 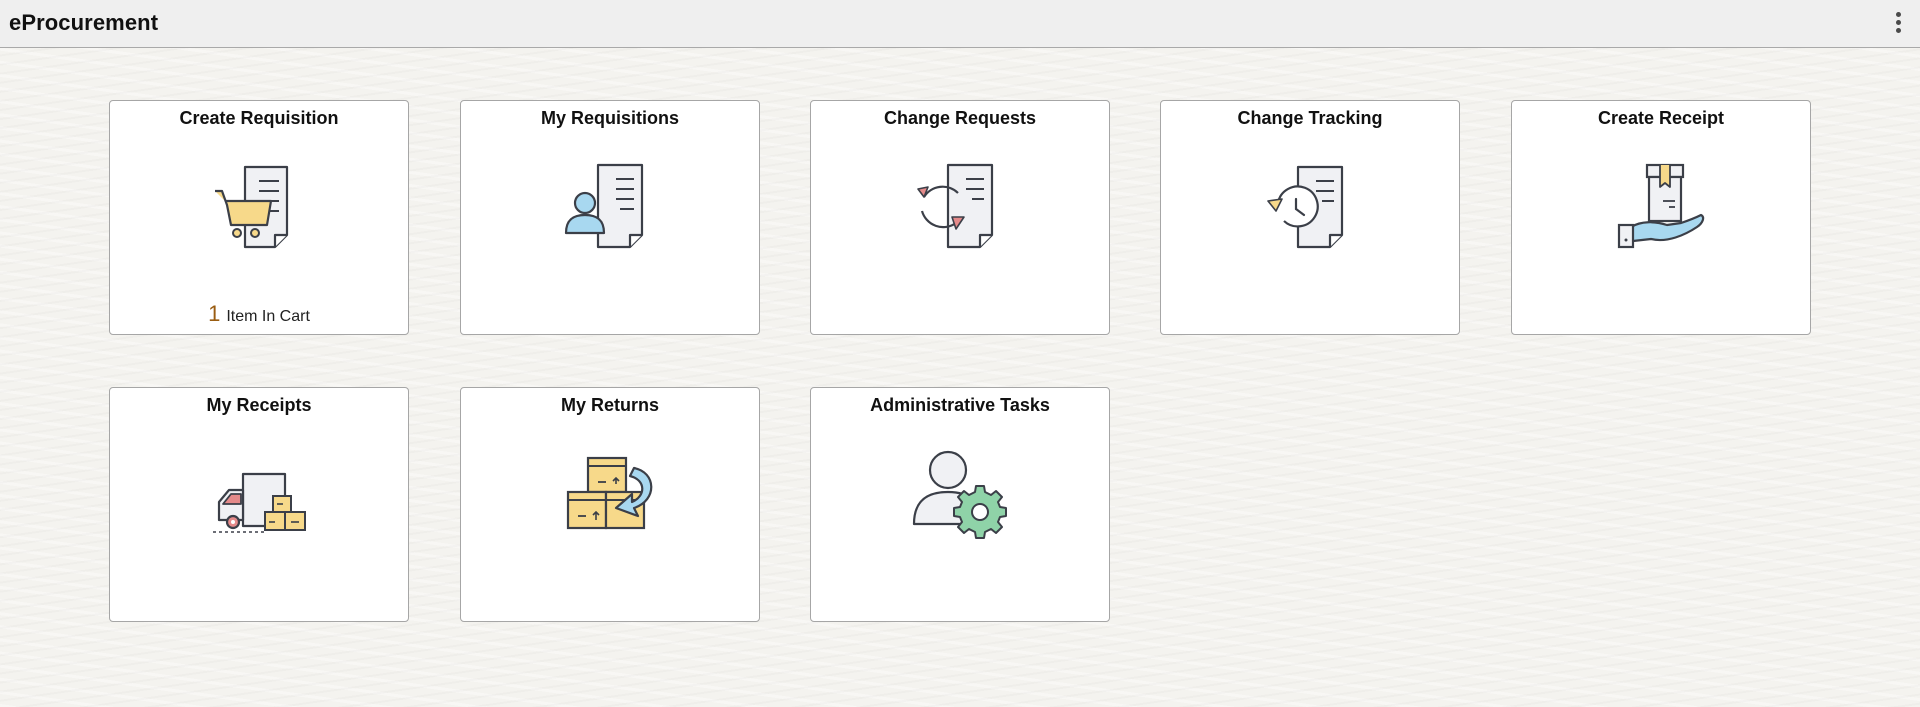 What do you see at coordinates (1898, 23) in the screenshot?
I see `more-vertical-icon` at bounding box center [1898, 23].